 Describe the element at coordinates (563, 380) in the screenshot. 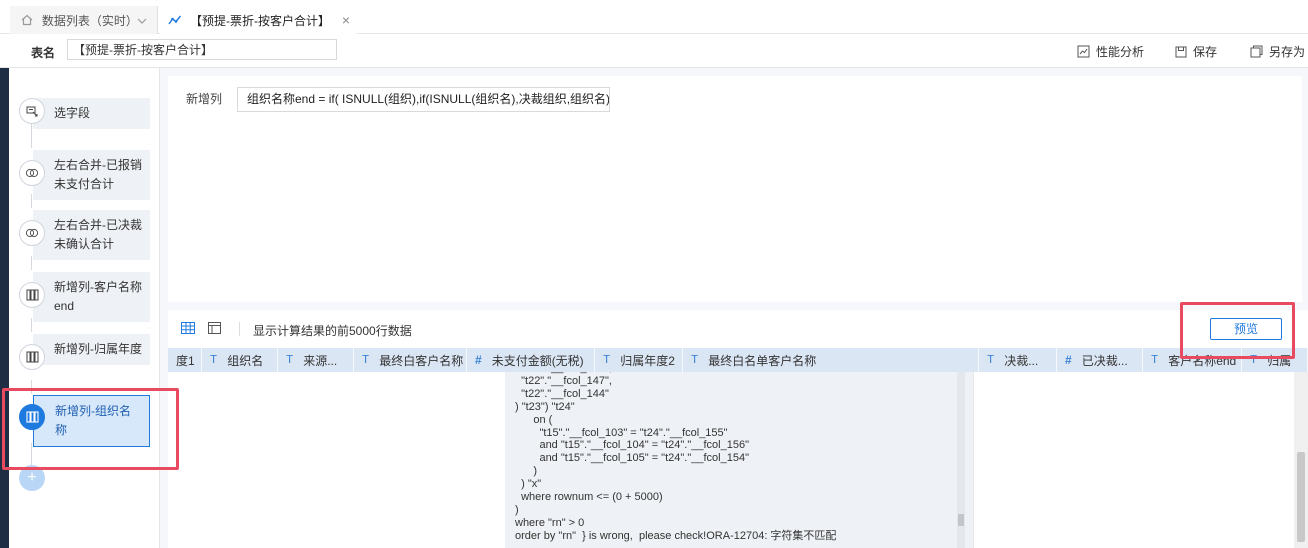

I see `error-line: "t22"."__fcol_147",` at that location.